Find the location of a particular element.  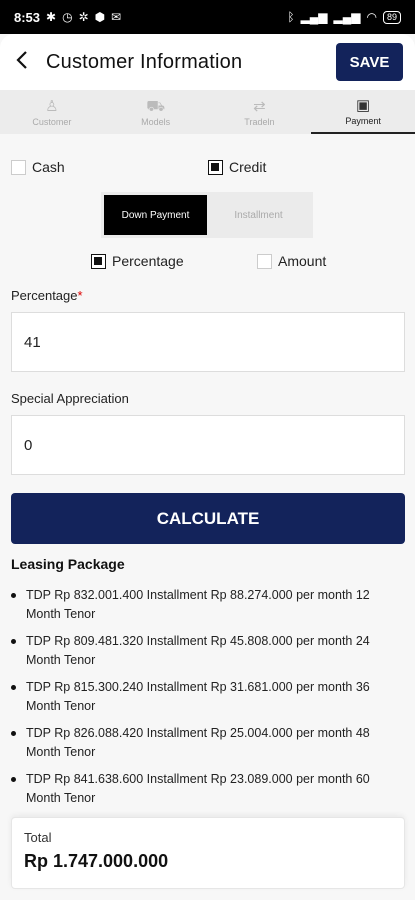

cash-option: Cash is located at coordinates (38, 167).